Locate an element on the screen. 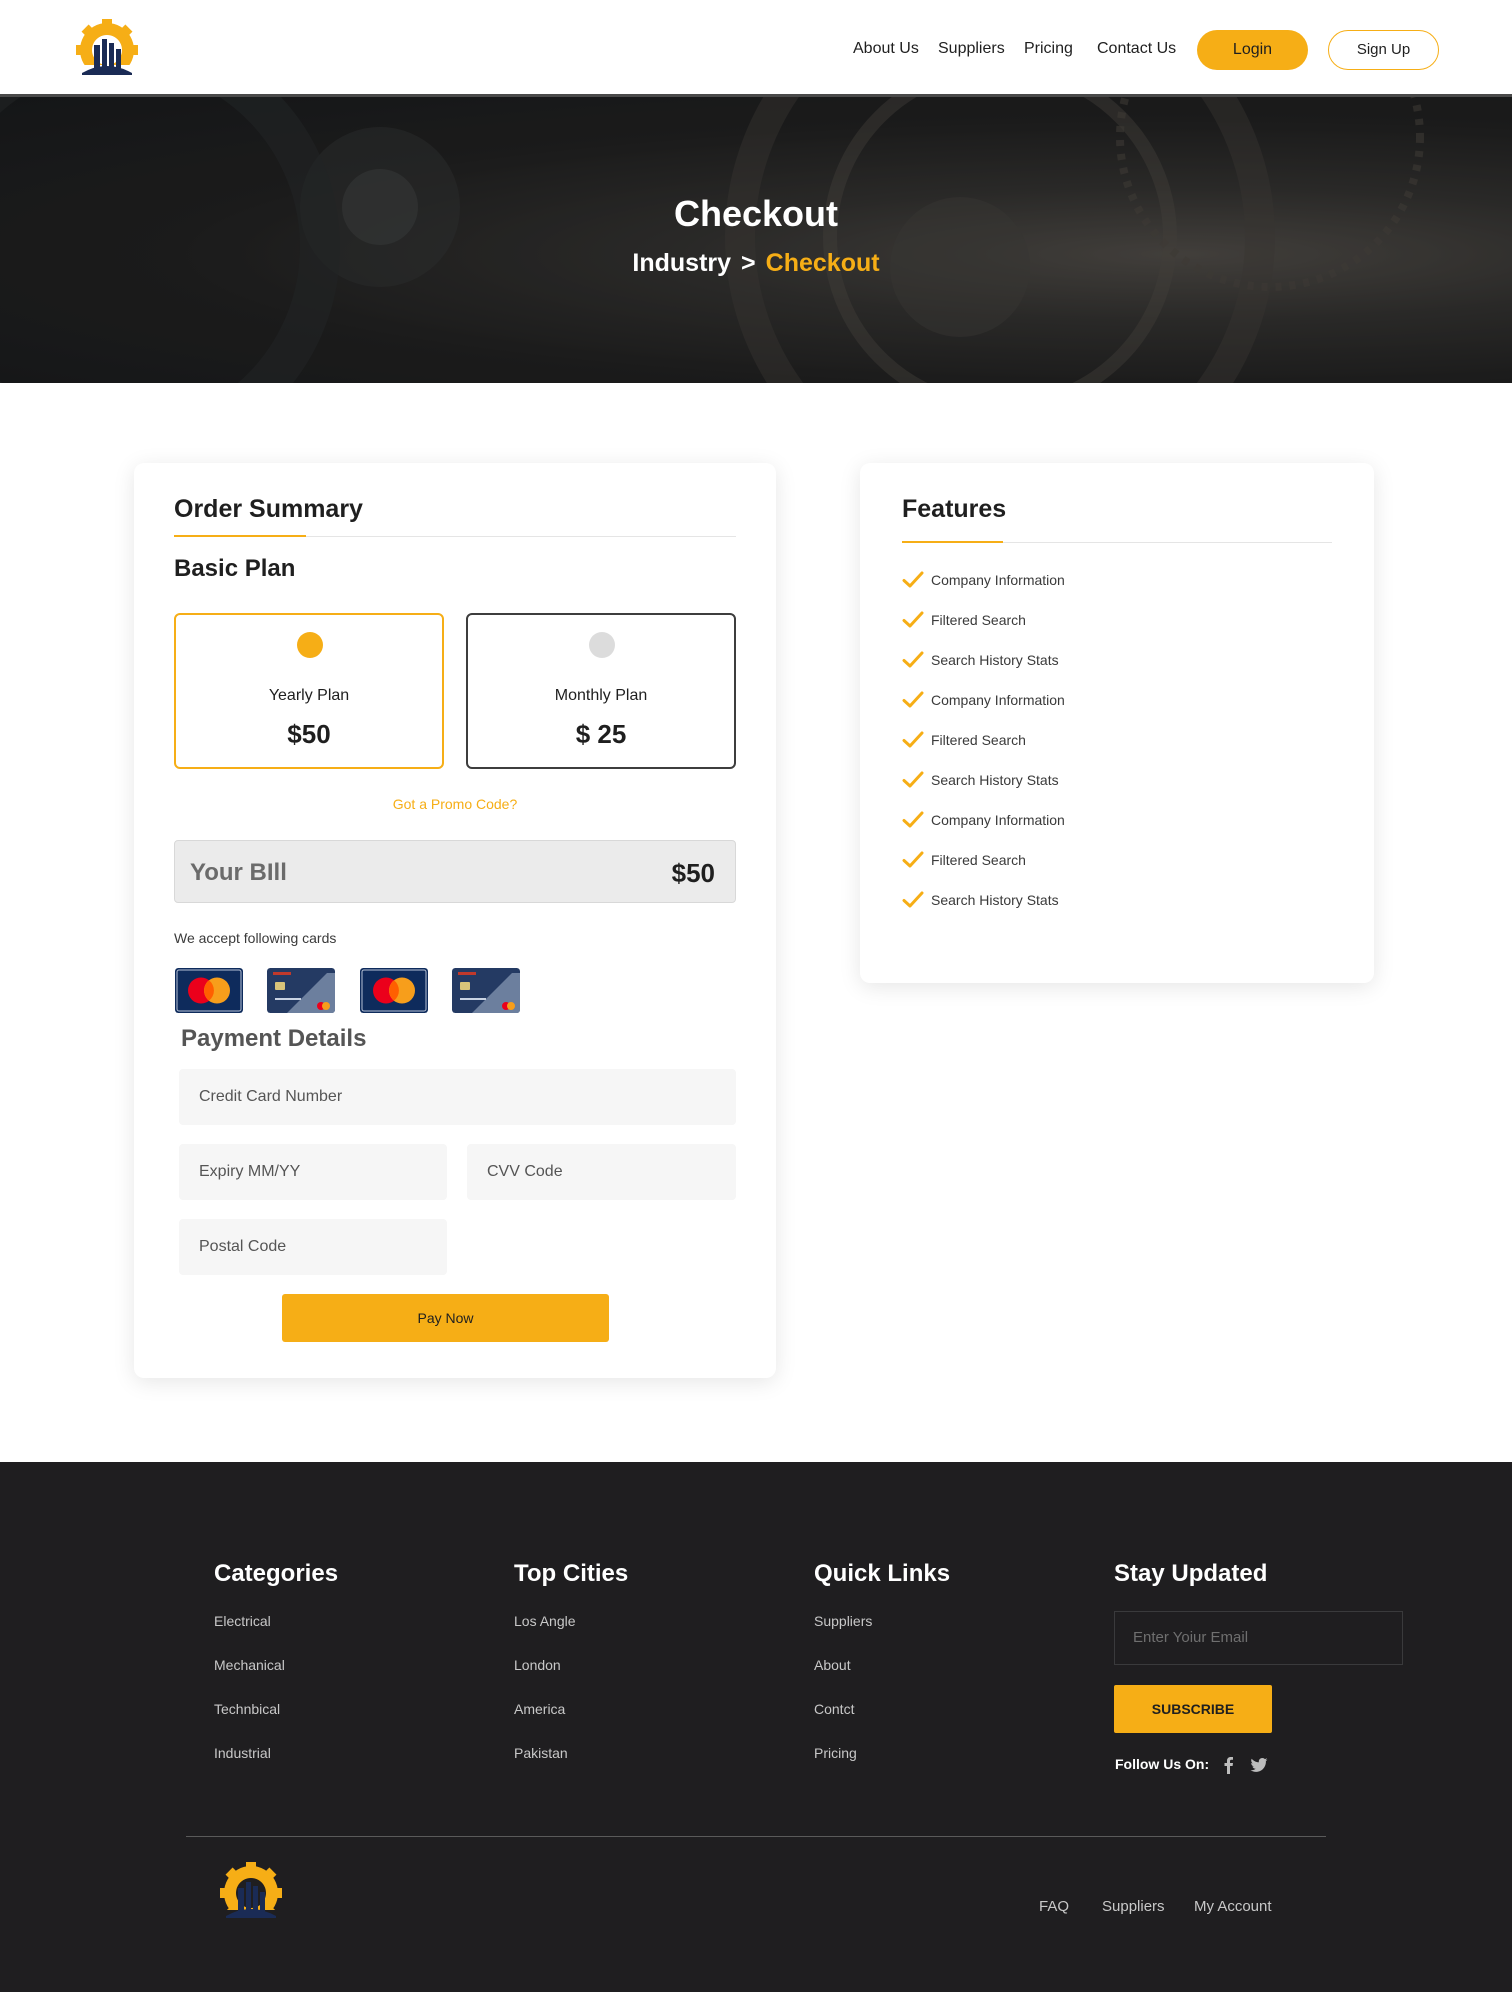  bill-label: Your BIll is located at coordinates (238, 872).